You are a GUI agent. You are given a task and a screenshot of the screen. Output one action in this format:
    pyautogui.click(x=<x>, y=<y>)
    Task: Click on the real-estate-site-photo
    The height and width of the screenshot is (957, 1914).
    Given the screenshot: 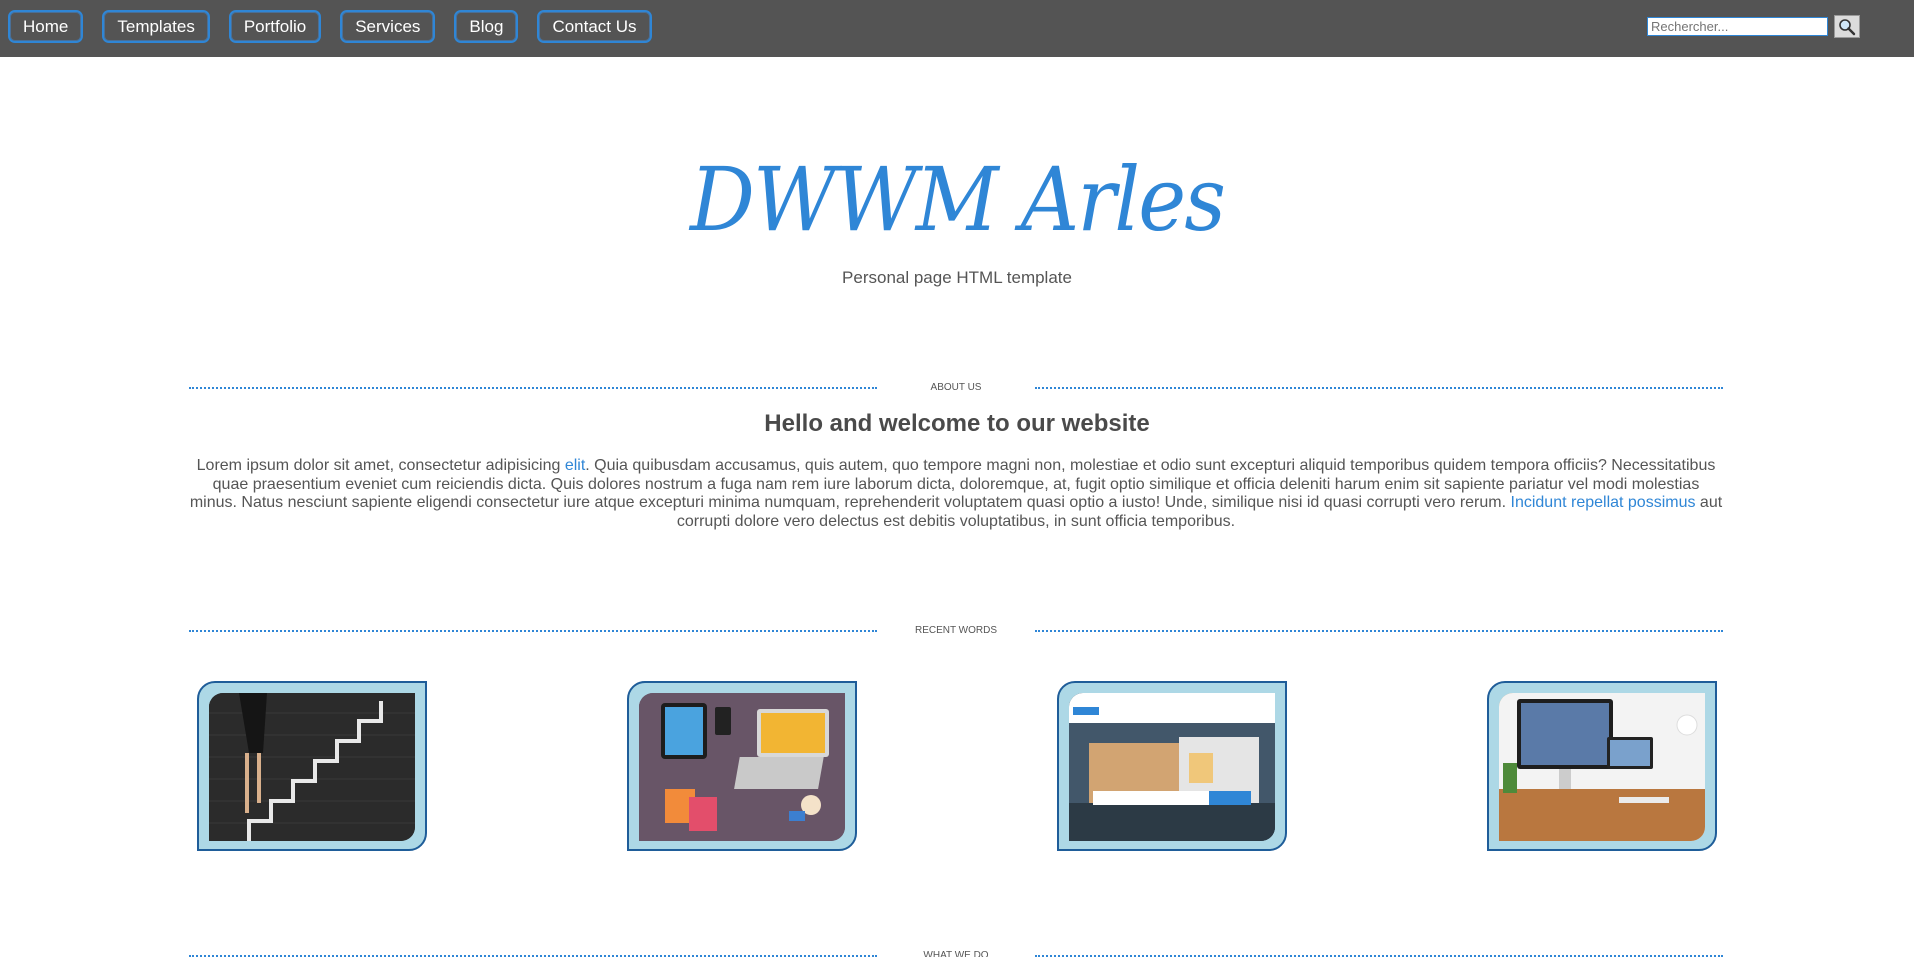 What is the action you would take?
    pyautogui.click(x=1172, y=767)
    